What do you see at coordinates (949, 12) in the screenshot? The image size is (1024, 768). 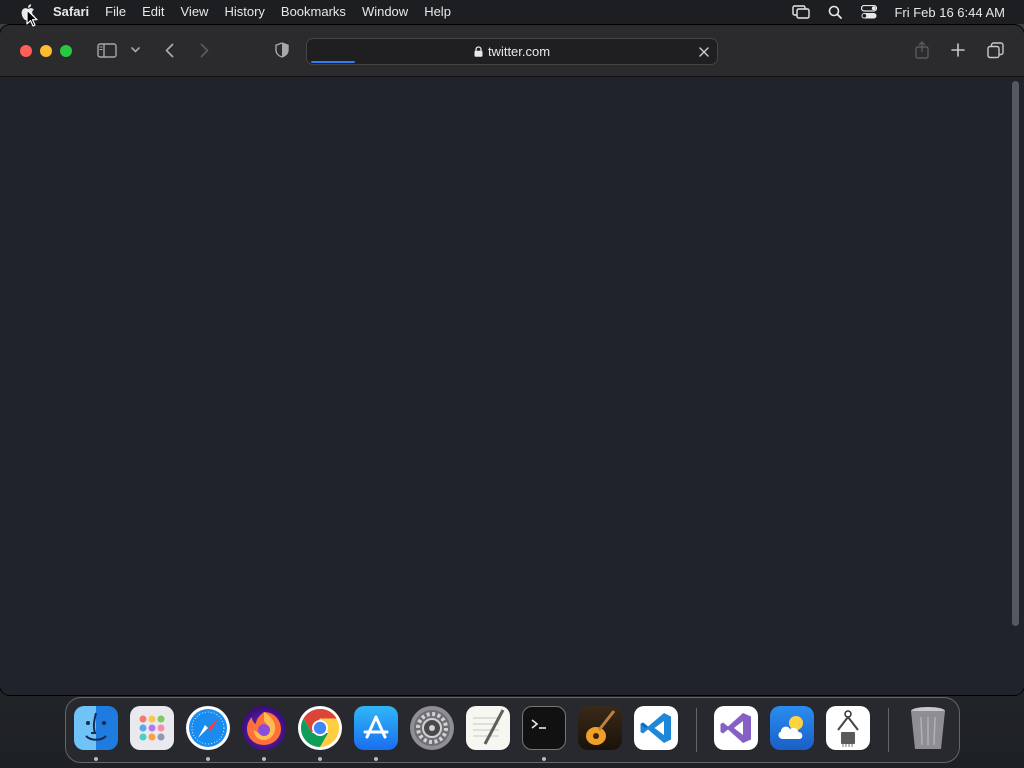 I see `menu-clock: Fri Feb 16 6:44 AM` at bounding box center [949, 12].